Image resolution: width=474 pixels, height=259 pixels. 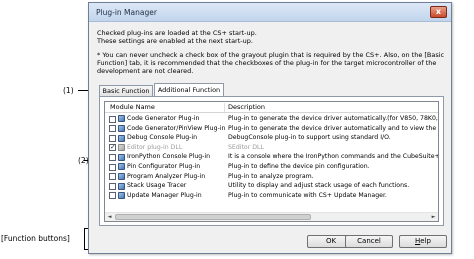 What do you see at coordinates (132, 107) in the screenshot?
I see `column-header-module-name: Module Name` at bounding box center [132, 107].